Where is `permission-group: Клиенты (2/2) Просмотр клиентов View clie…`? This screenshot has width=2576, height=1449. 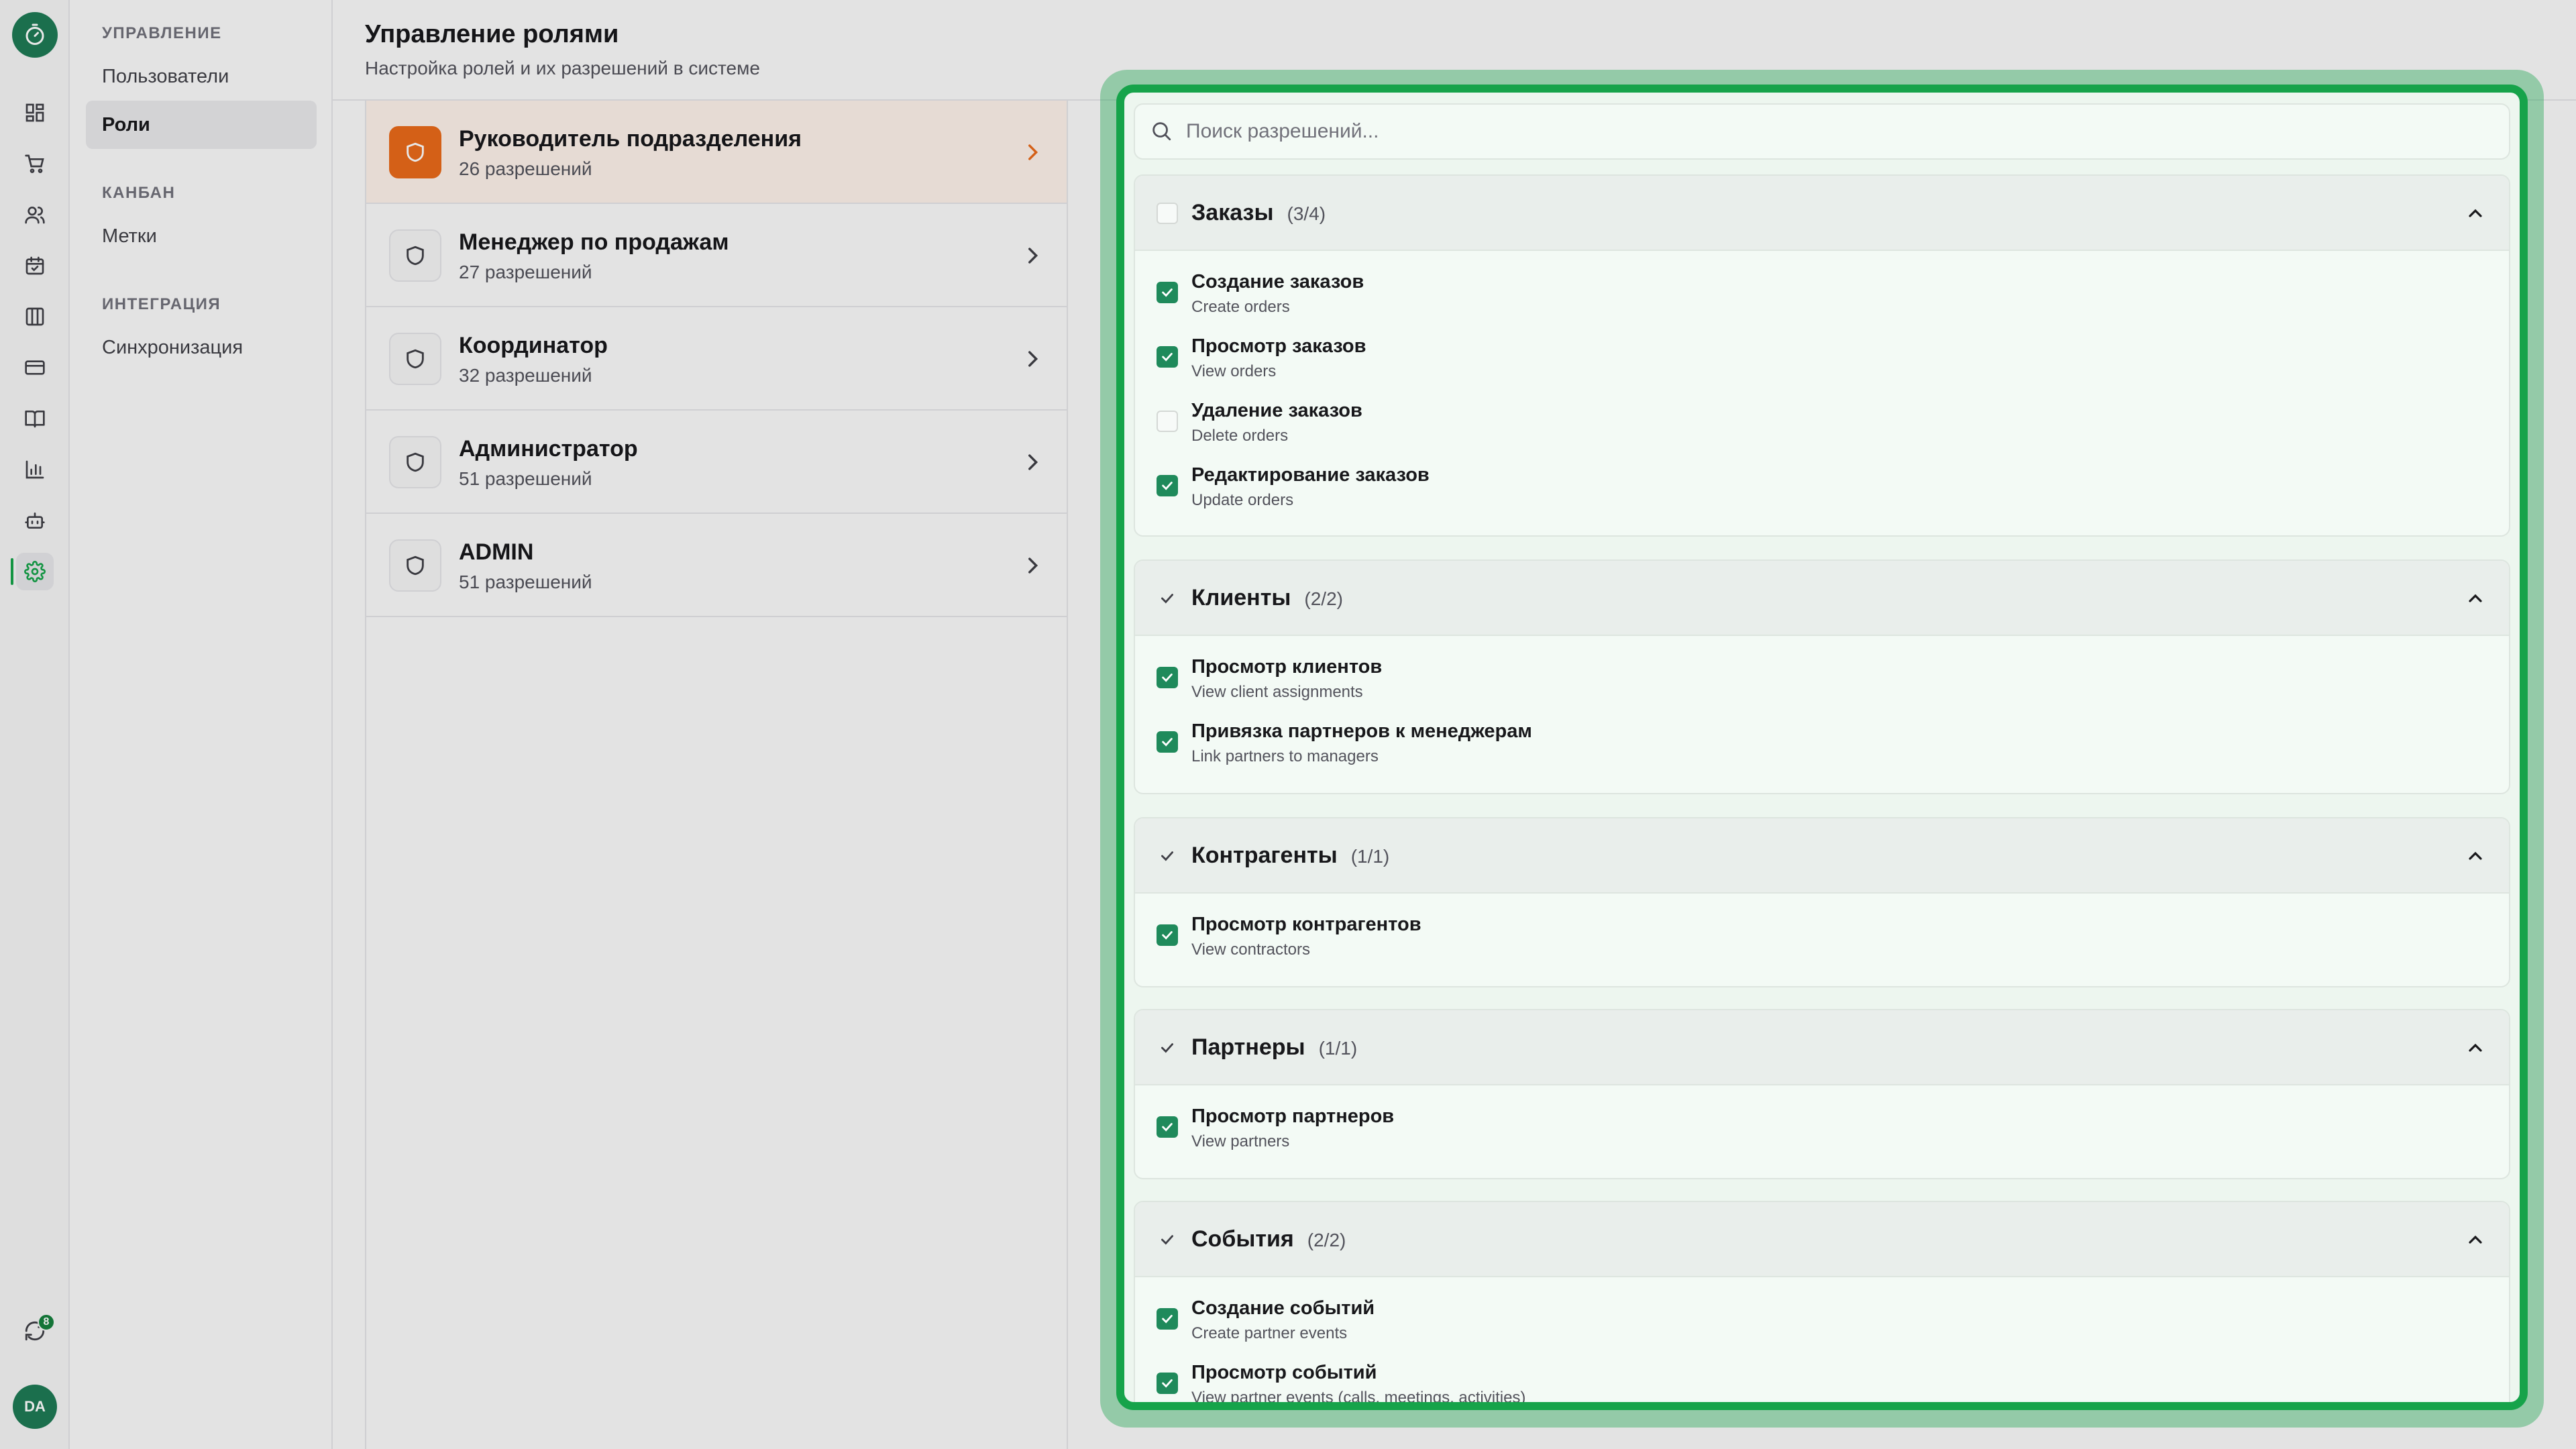 permission-group: Клиенты (2/2) Просмотр клиентов View clie… is located at coordinates (1822, 676).